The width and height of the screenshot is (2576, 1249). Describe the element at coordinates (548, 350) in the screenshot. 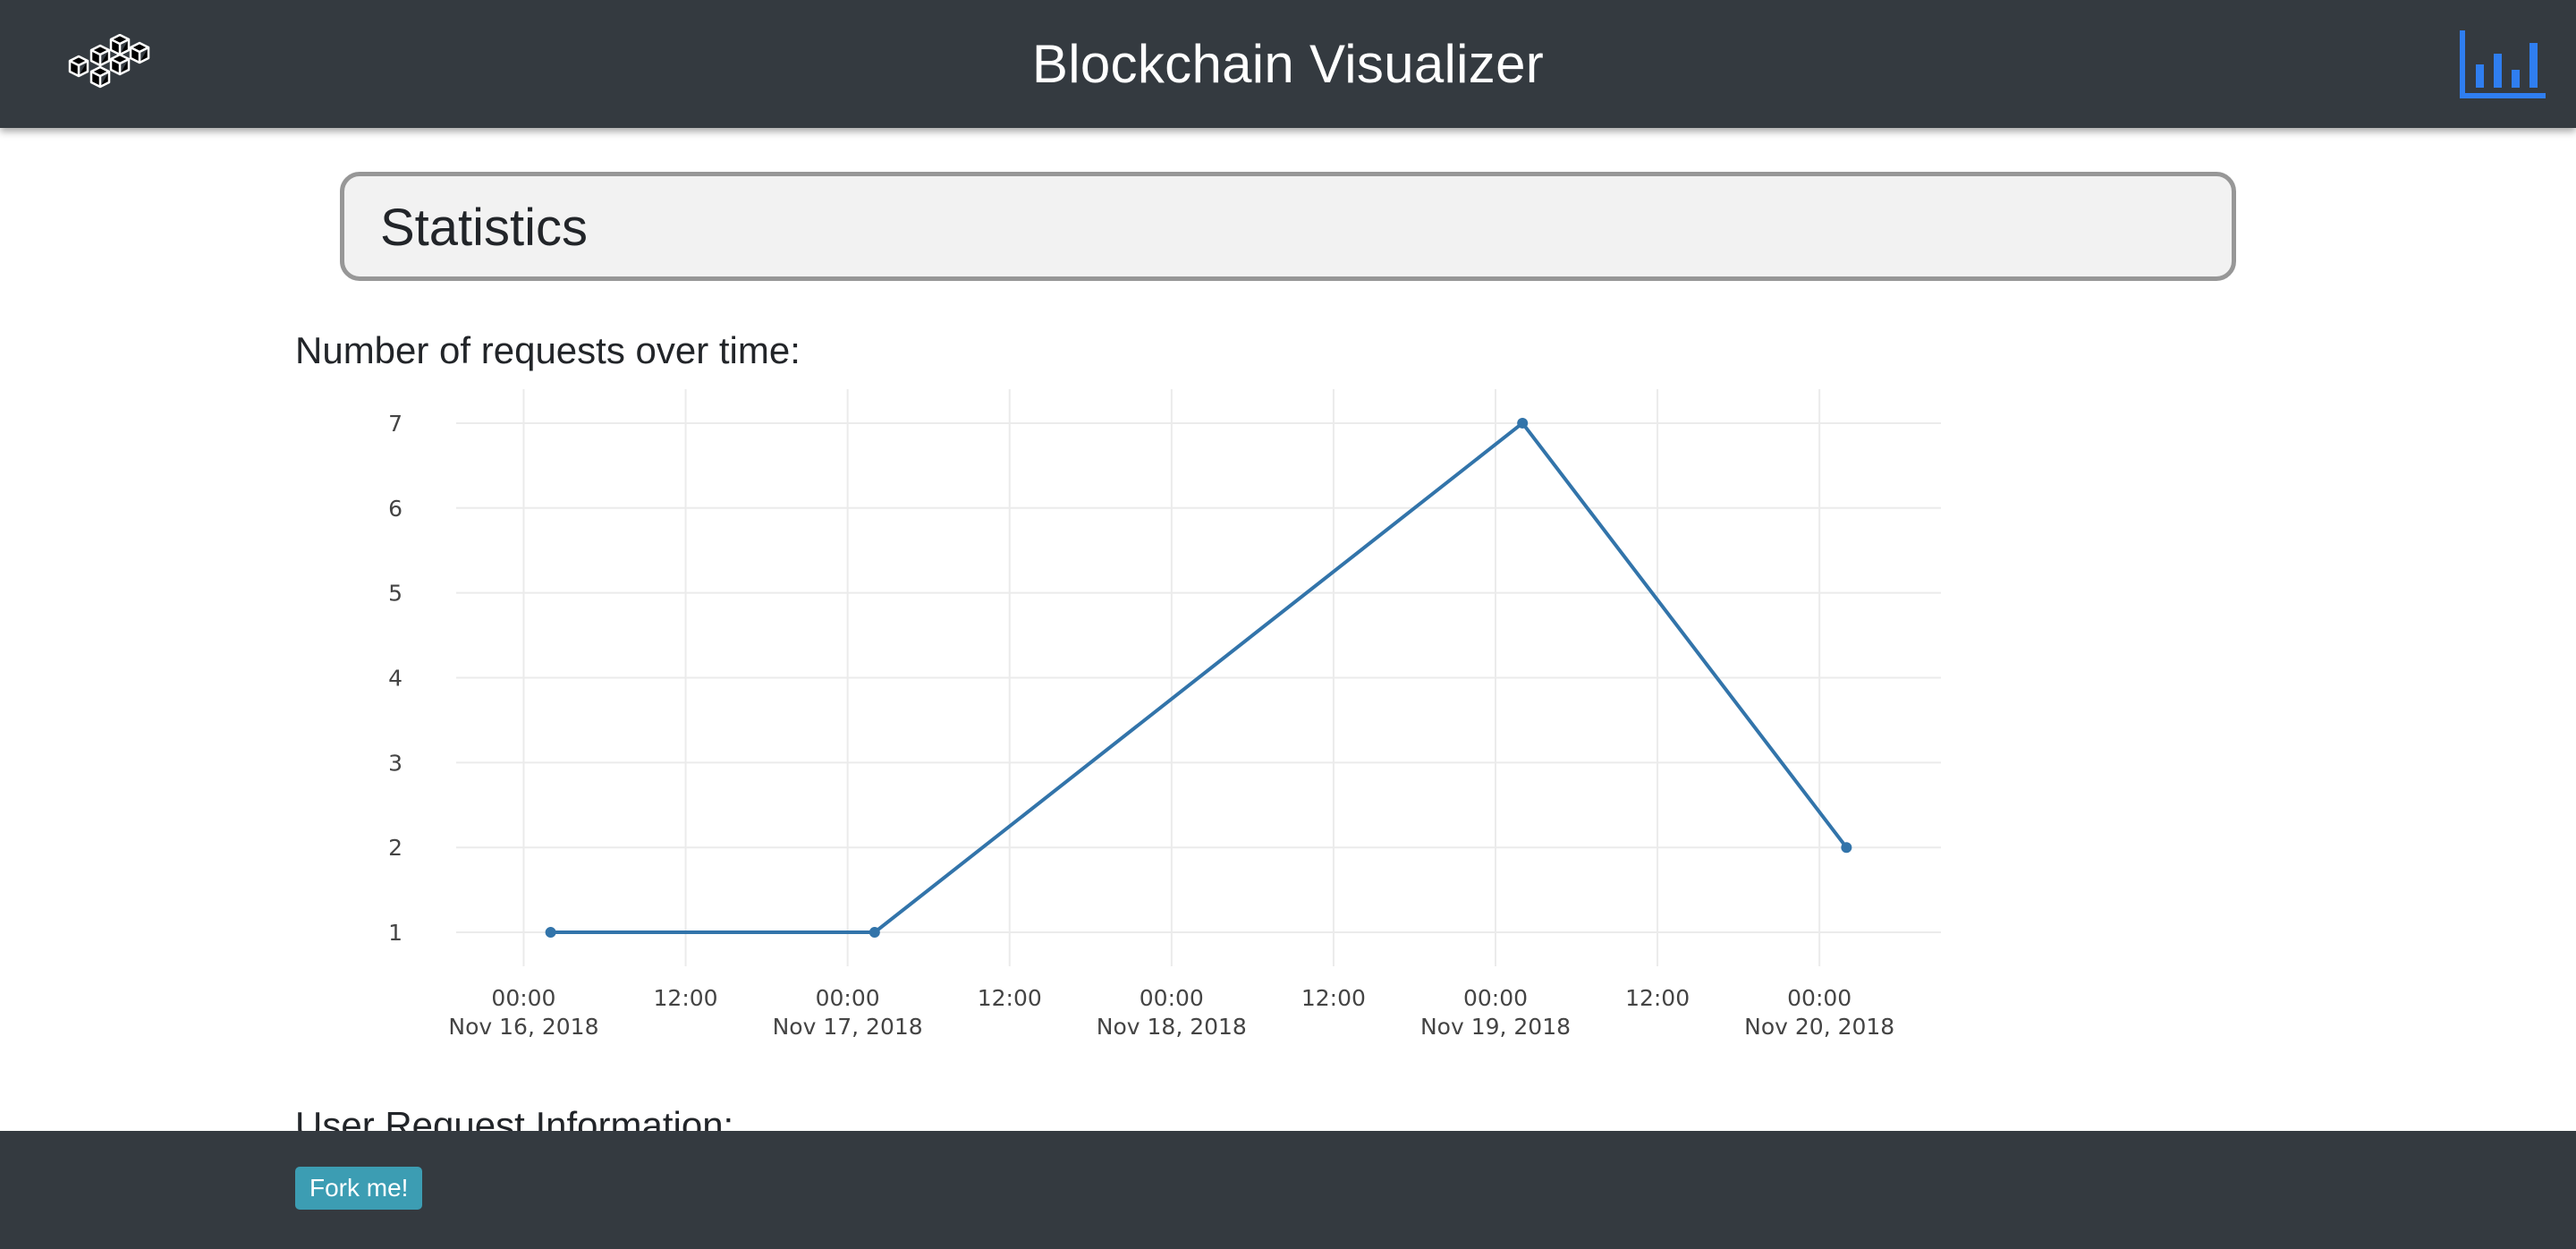

I see `chart-heading: Number of requests over time:` at that location.